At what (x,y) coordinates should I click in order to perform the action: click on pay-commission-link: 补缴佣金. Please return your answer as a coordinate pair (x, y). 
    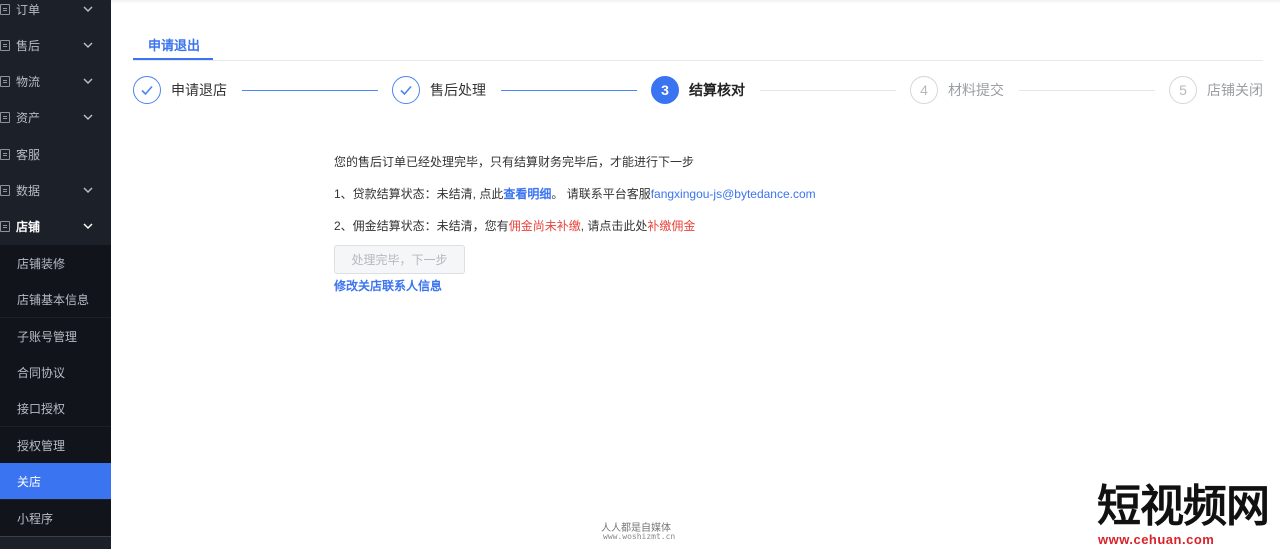
    Looking at the image, I should click on (671, 226).